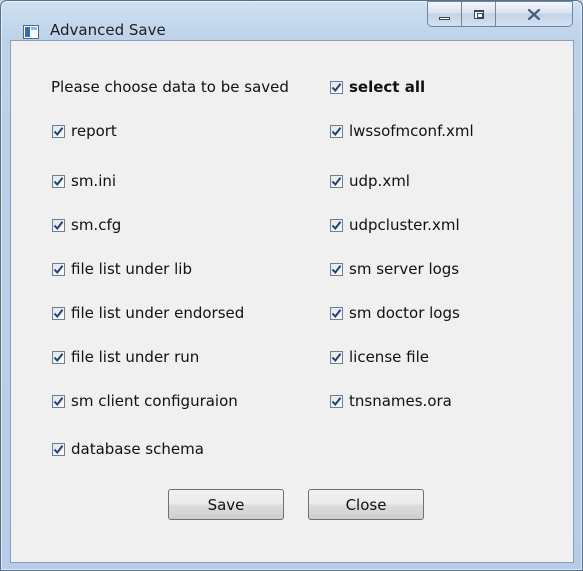  What do you see at coordinates (31, 32) in the screenshot?
I see `app-window-icon` at bounding box center [31, 32].